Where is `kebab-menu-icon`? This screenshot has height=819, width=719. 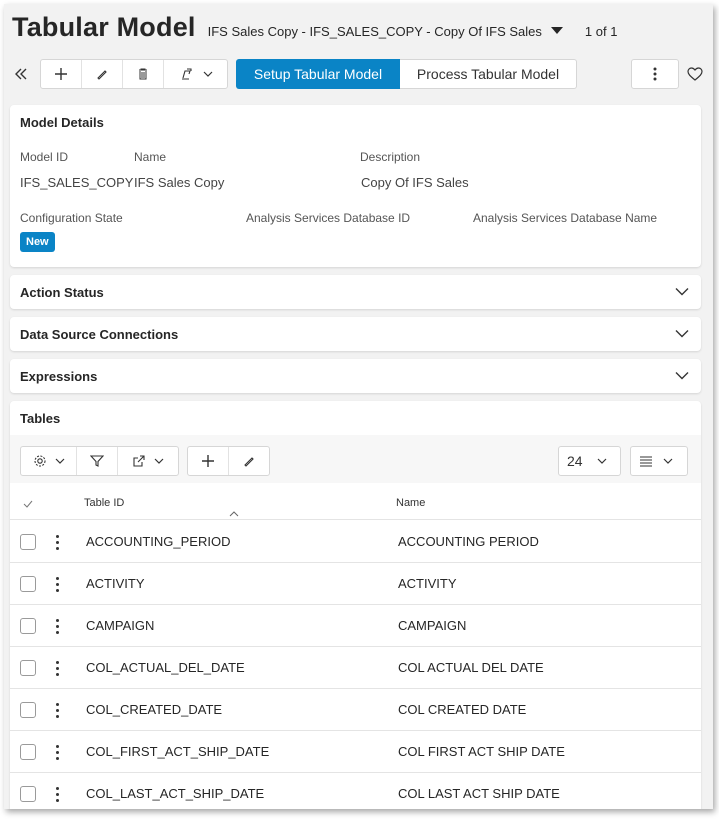
kebab-menu-icon is located at coordinates (655, 74).